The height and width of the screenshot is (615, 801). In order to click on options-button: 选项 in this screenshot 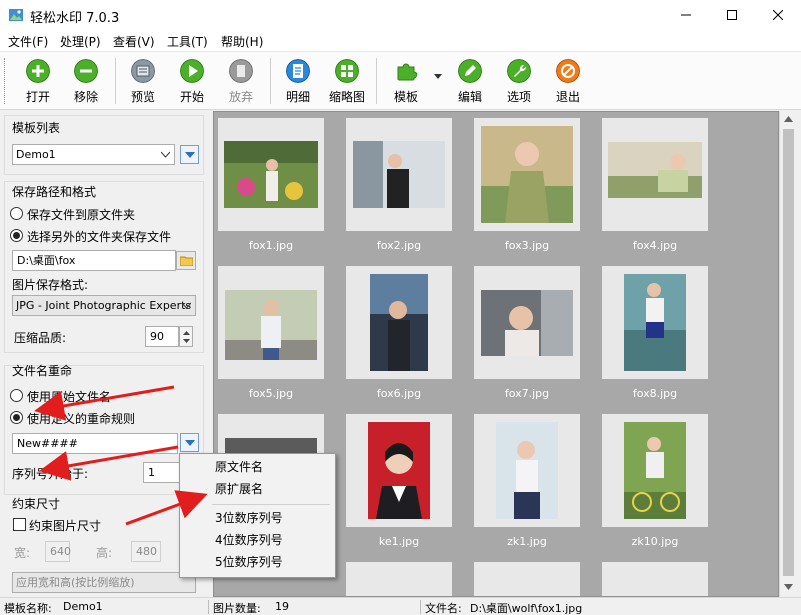, I will do `click(519, 81)`.